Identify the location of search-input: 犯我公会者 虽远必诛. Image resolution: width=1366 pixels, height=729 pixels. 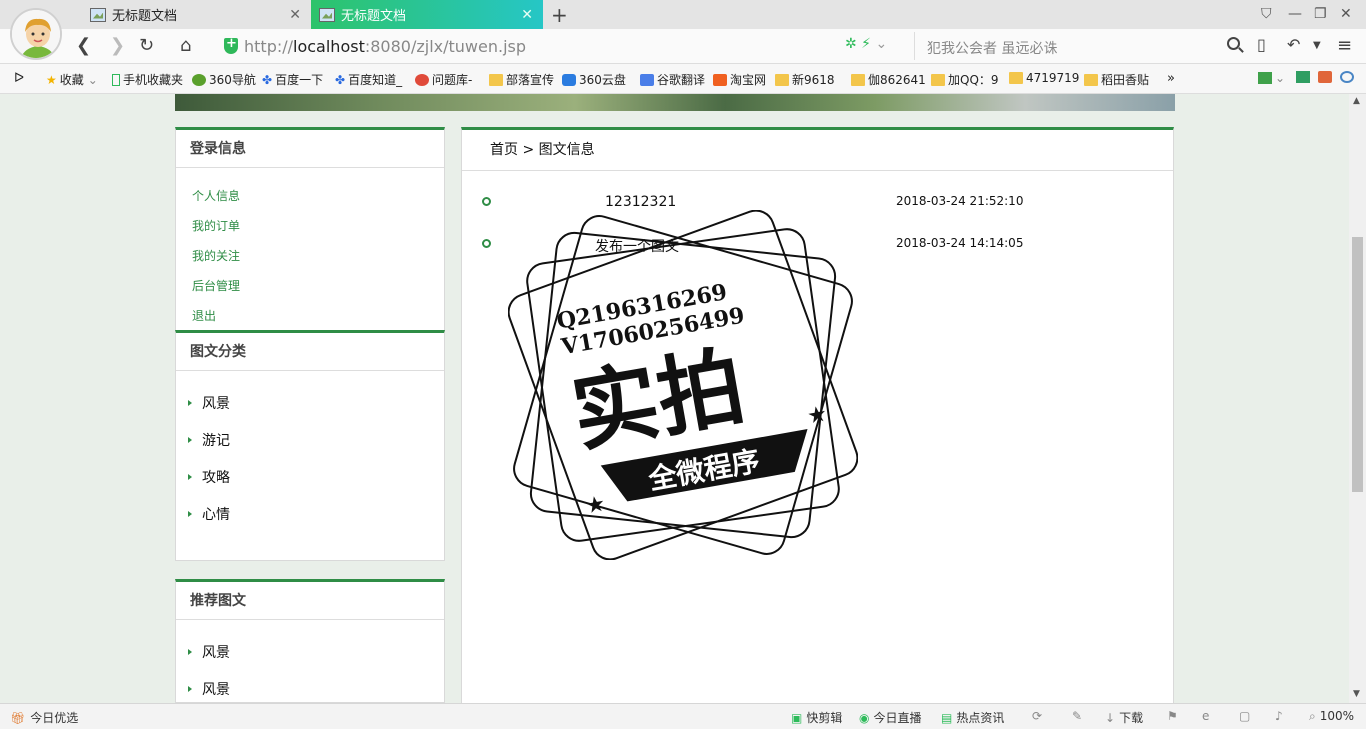
(992, 48).